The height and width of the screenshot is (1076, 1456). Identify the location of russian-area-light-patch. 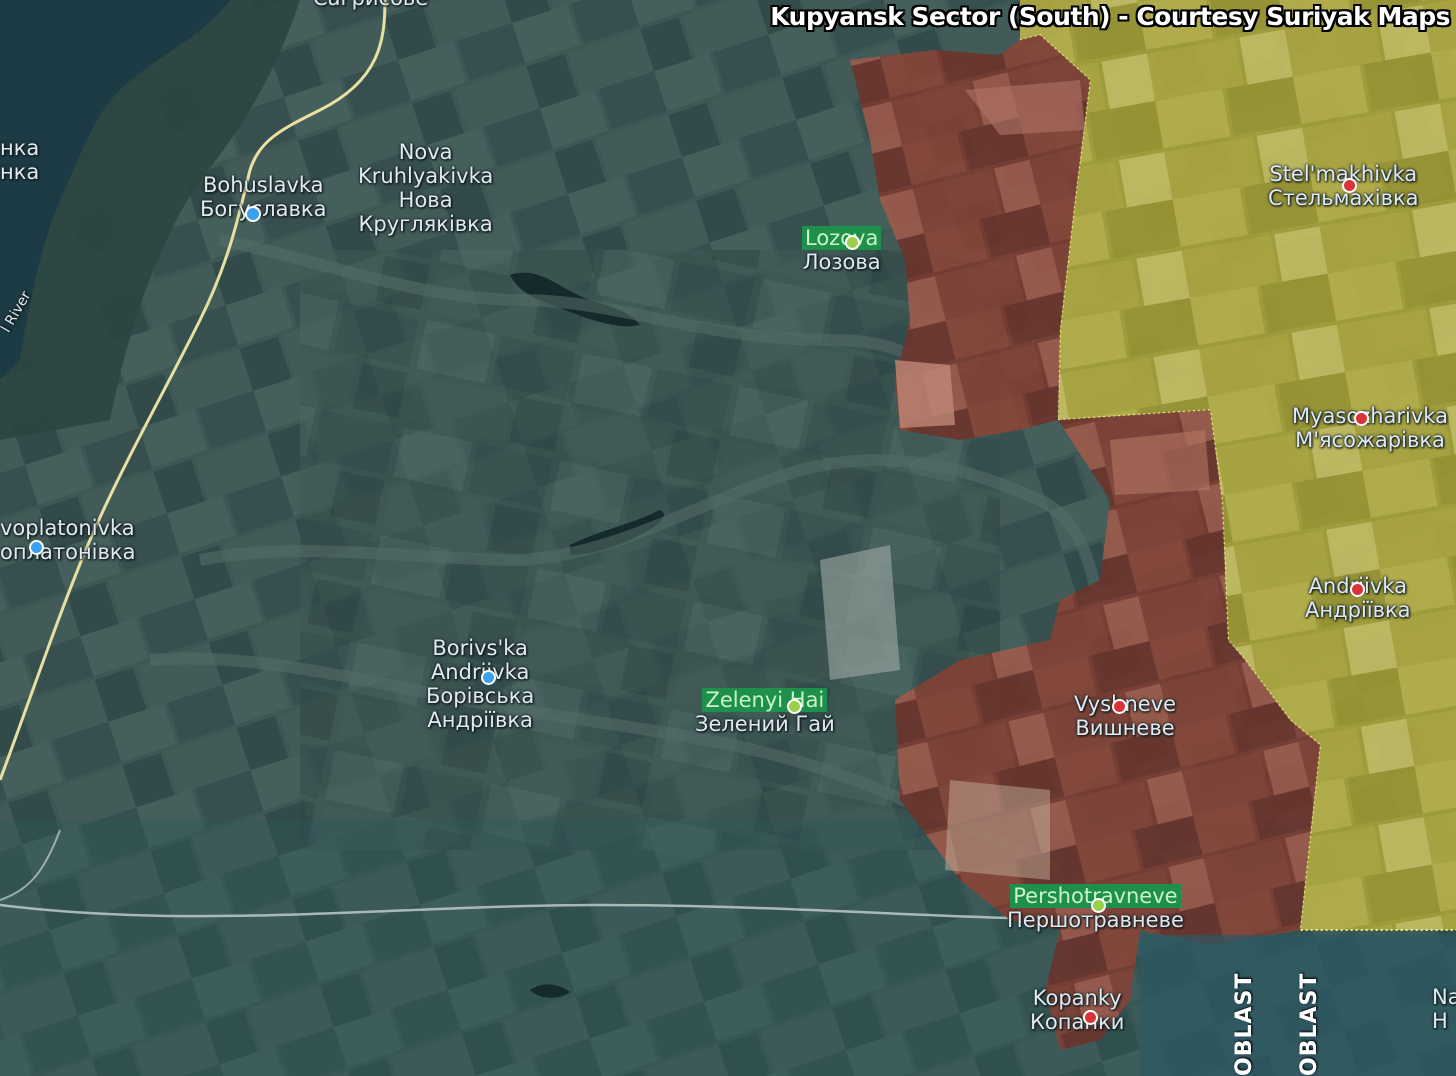
(925, 394).